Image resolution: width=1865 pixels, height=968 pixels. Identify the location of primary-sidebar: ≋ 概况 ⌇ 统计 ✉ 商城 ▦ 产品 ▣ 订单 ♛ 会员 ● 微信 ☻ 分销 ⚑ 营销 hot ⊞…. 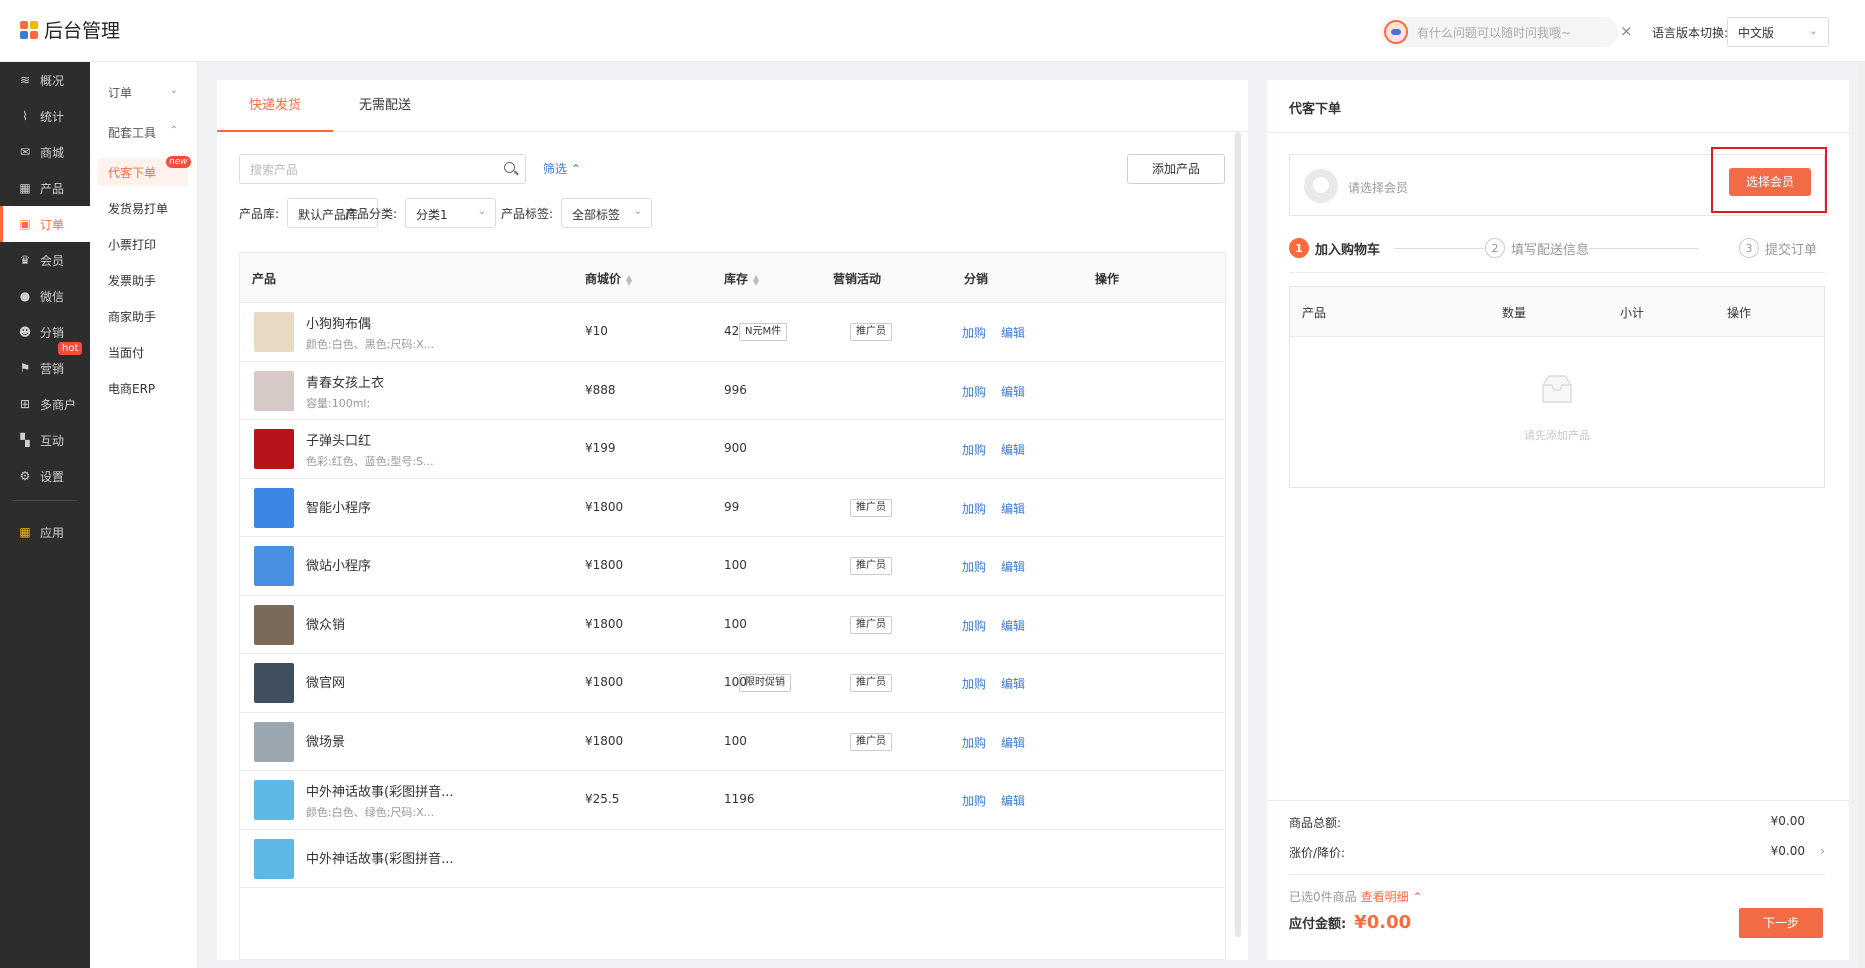
(45, 515).